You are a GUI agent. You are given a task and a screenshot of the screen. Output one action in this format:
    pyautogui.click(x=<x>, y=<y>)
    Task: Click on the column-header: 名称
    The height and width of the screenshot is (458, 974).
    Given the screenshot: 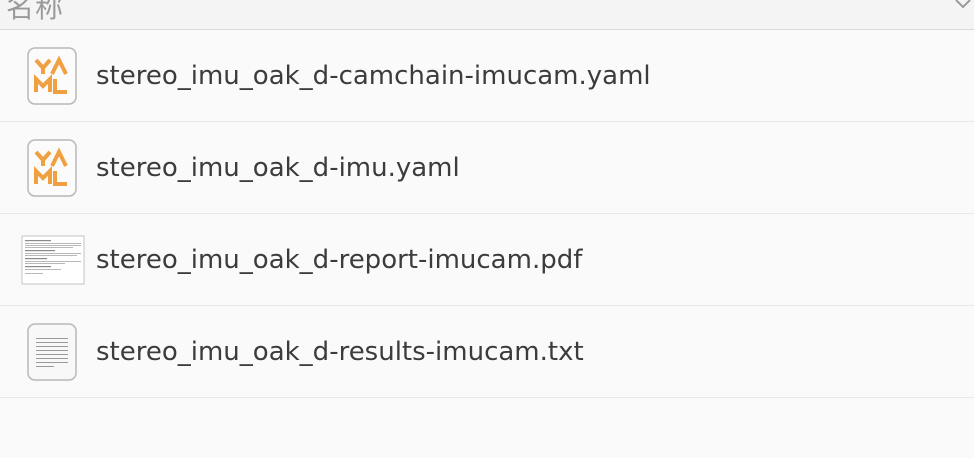 What is the action you would take?
    pyautogui.click(x=487, y=15)
    